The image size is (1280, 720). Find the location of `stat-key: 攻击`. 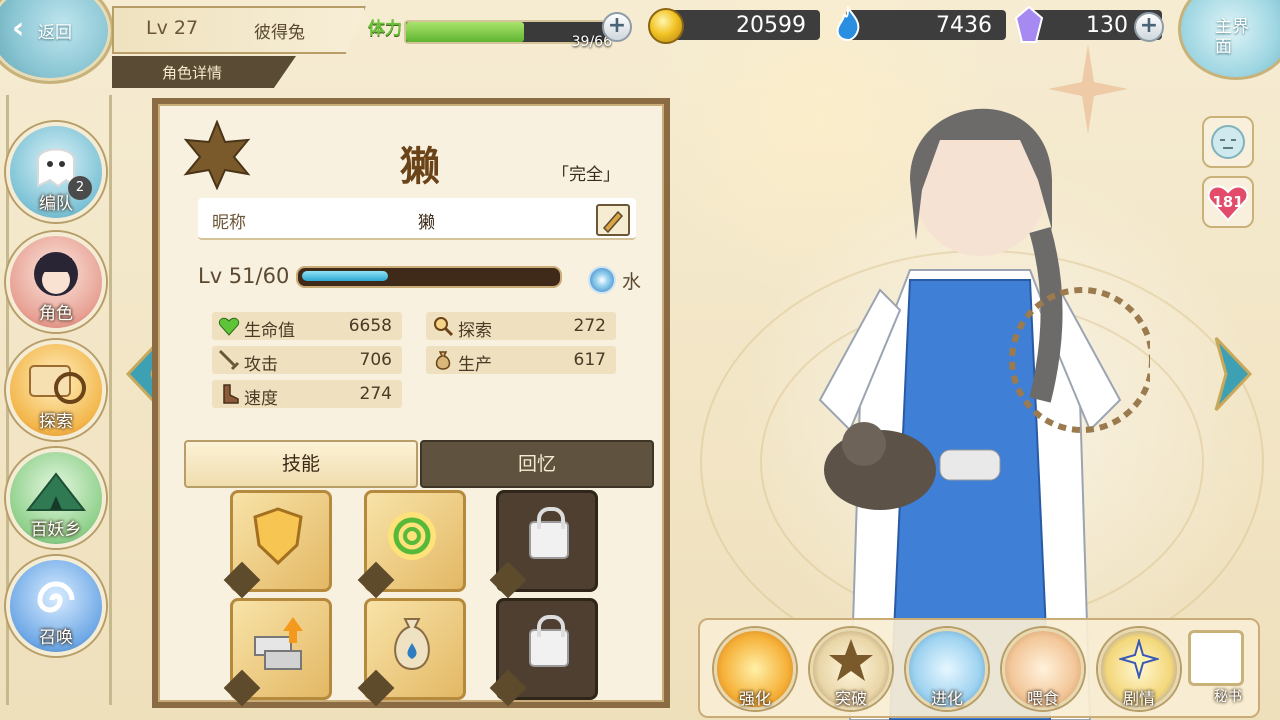

stat-key: 攻击 is located at coordinates (261, 365).